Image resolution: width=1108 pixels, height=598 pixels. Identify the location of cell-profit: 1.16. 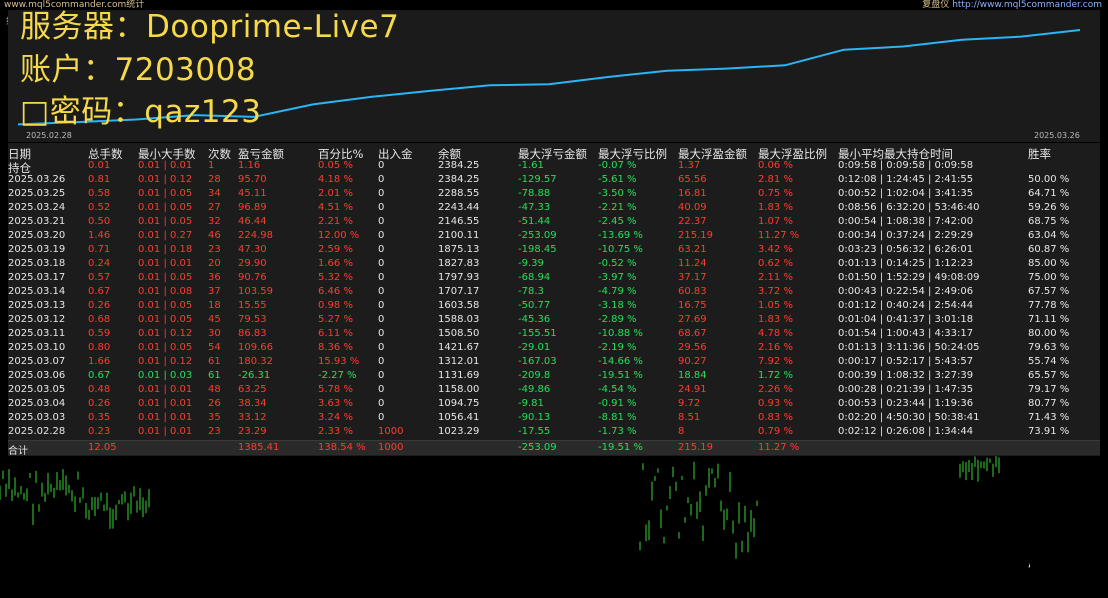
(249, 165).